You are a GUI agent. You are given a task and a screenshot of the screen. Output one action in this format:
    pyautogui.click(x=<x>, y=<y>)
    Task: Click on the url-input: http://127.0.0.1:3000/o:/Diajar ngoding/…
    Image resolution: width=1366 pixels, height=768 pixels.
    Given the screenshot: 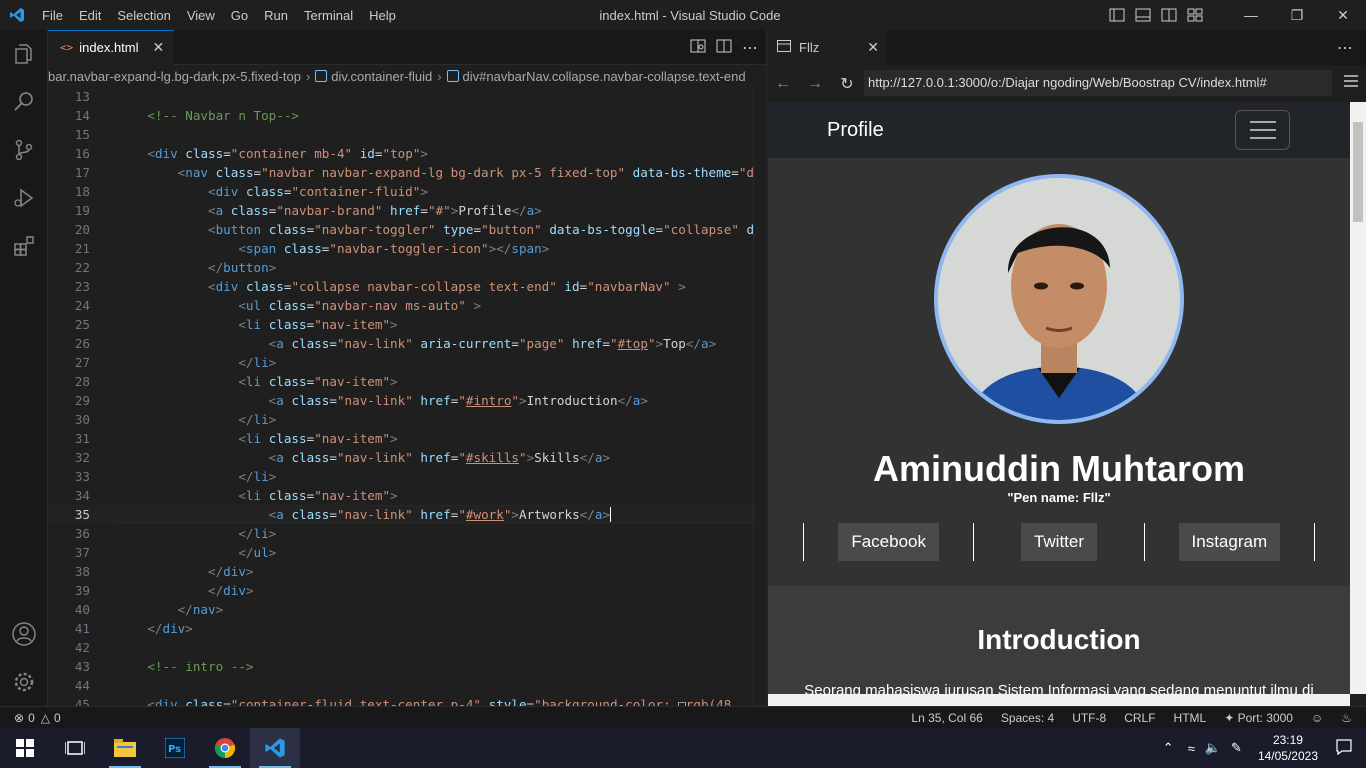 What is the action you would take?
    pyautogui.click(x=1098, y=83)
    